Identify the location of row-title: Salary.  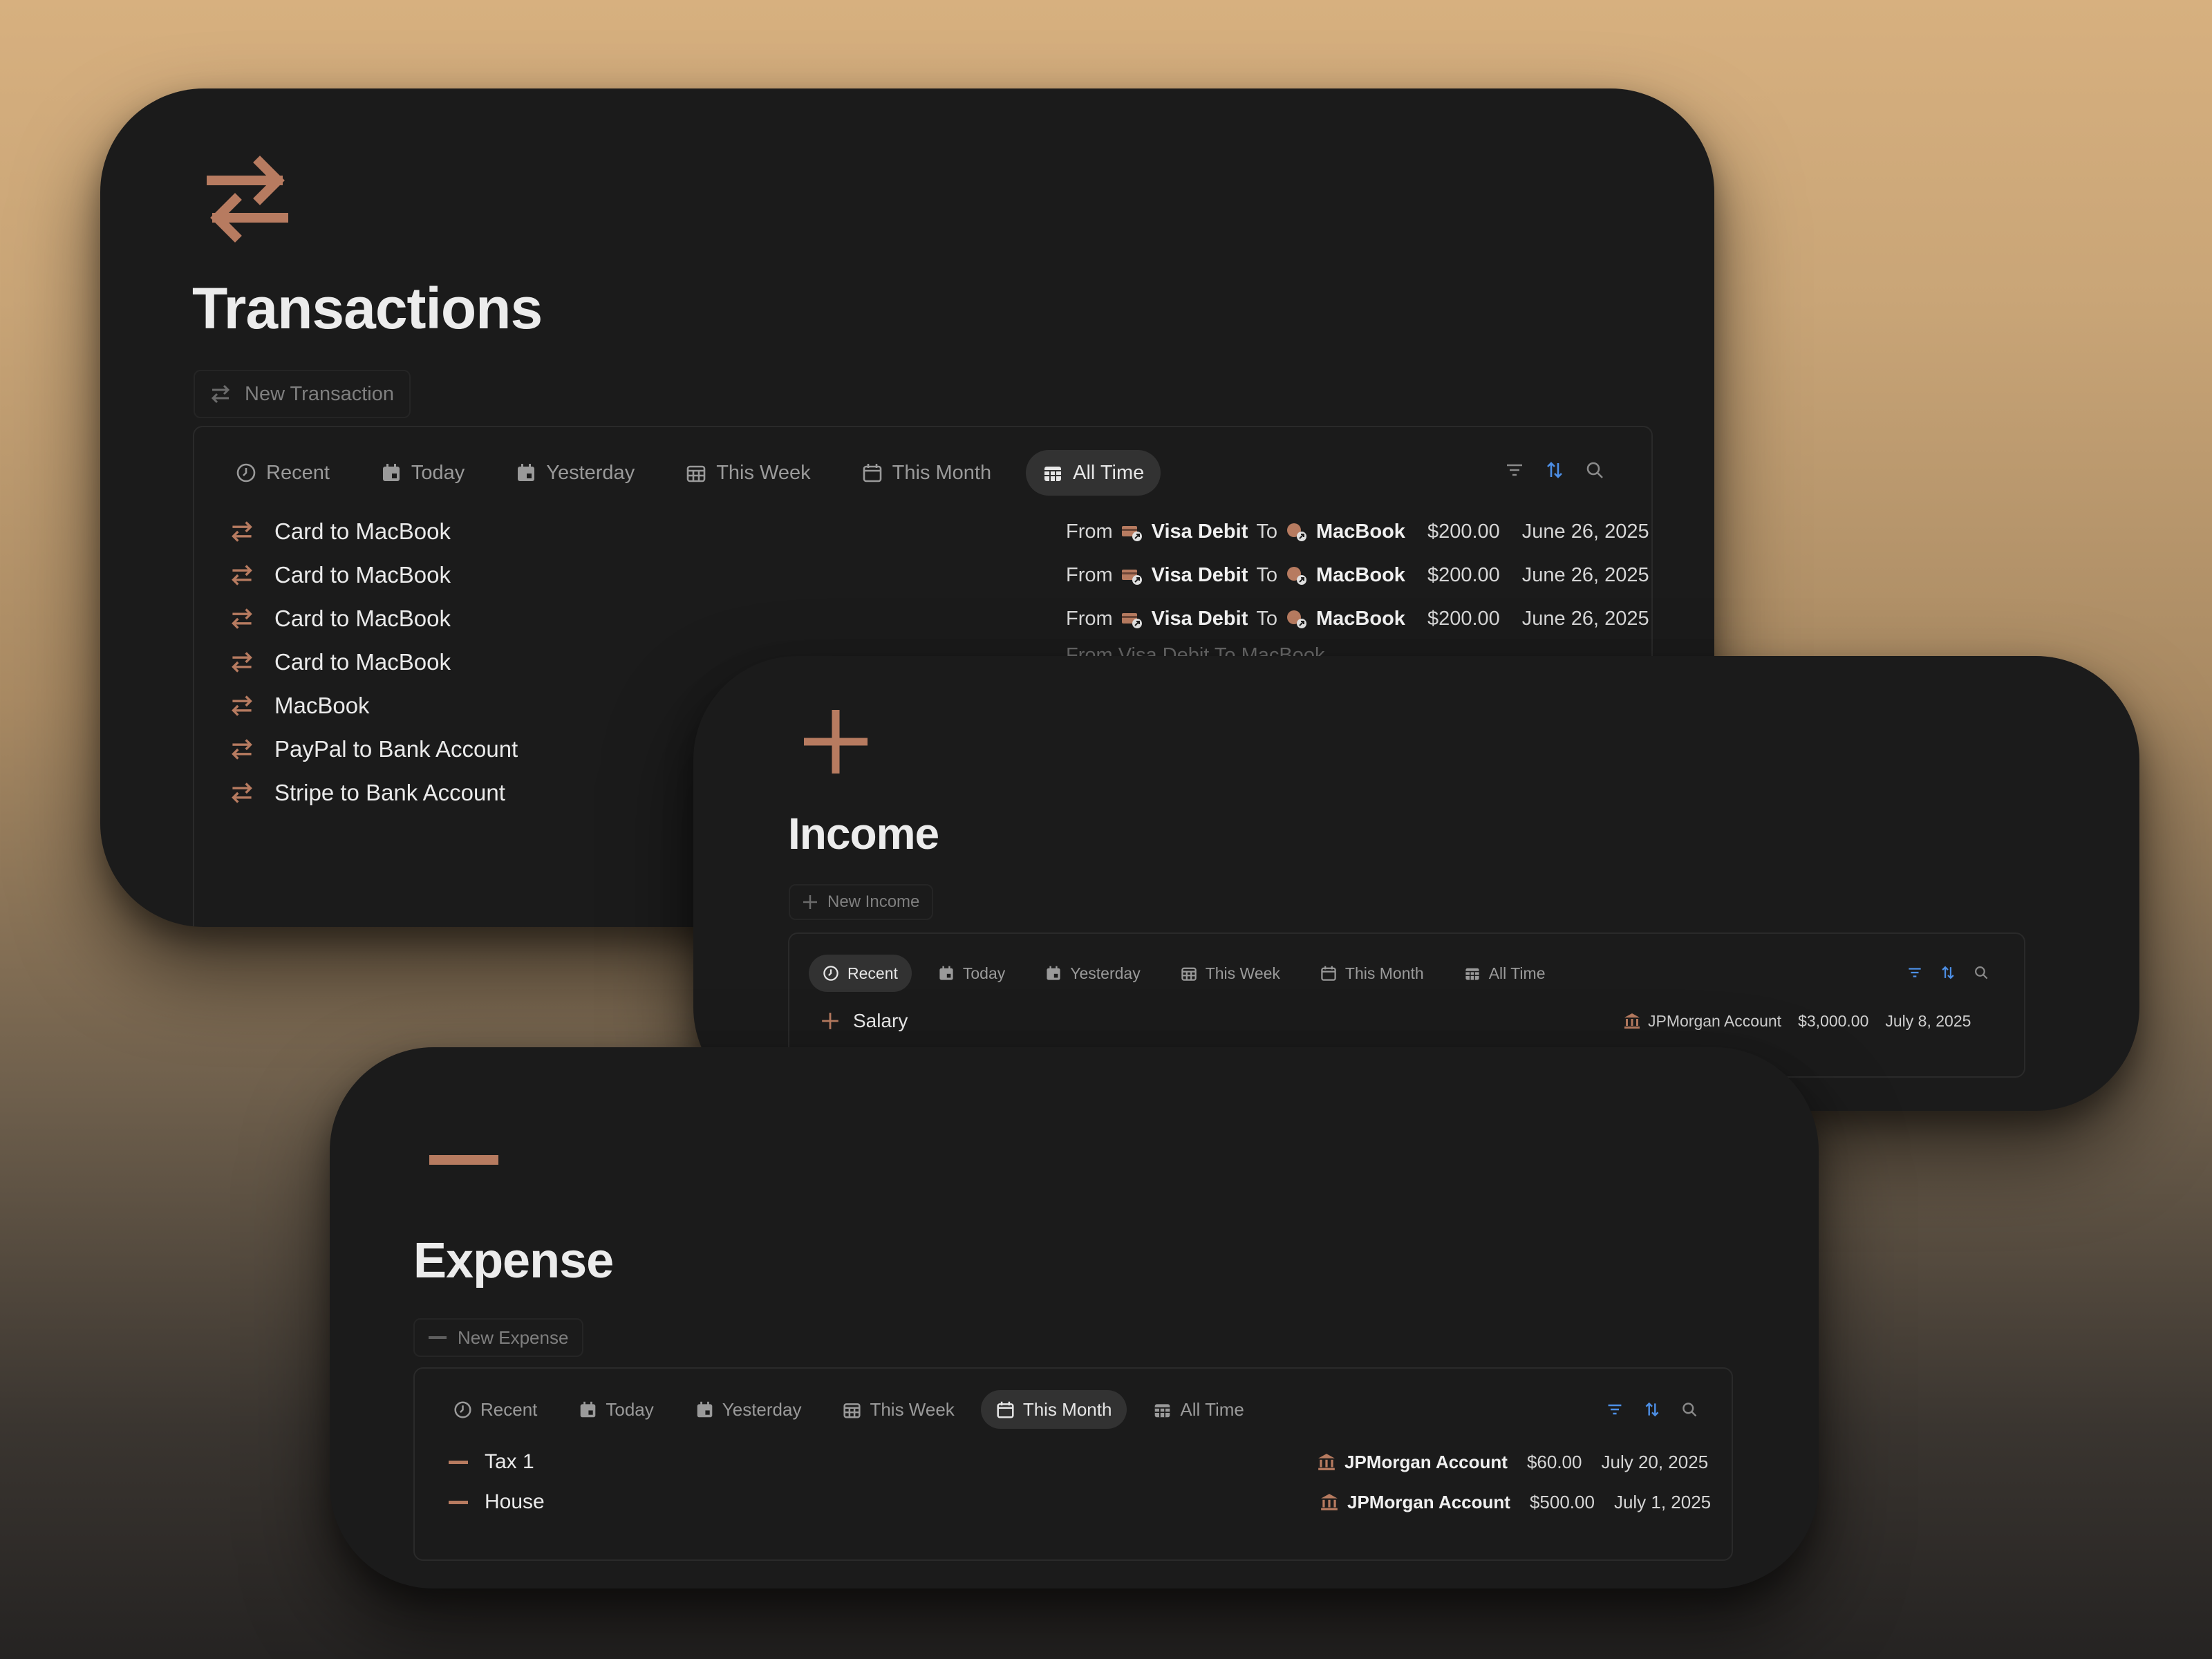
(880, 1020).